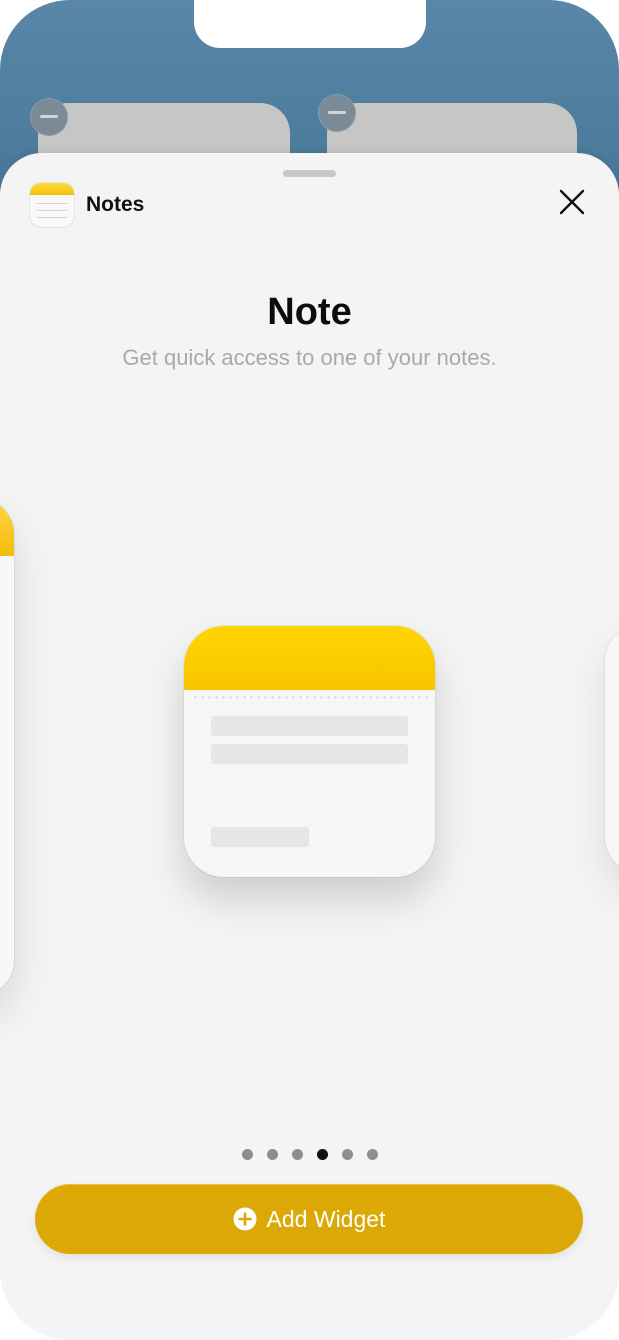 Image resolution: width=619 pixels, height=1340 pixels. I want to click on add-widget-button: Add Widget, so click(309, 1219).